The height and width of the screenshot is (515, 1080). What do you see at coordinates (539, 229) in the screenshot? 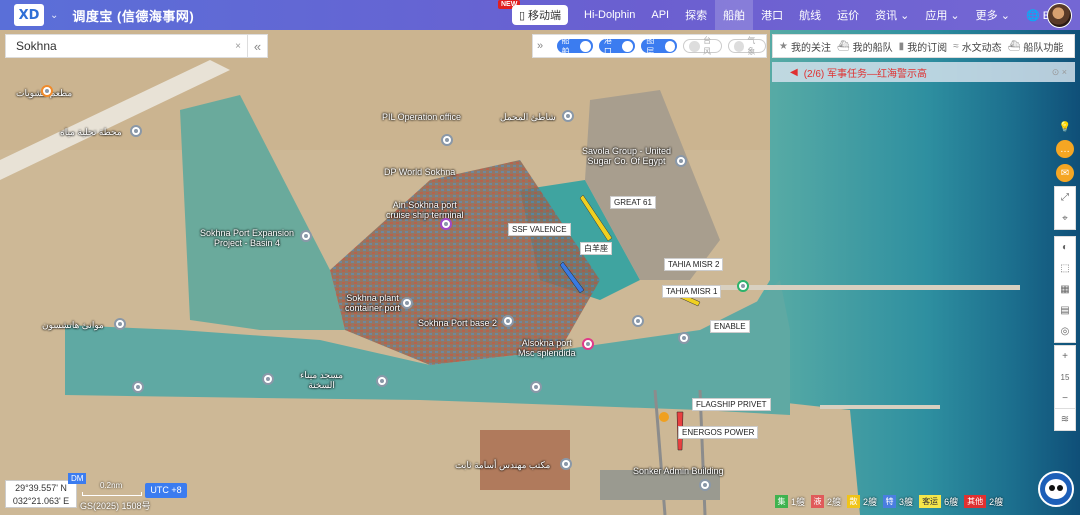
I see `ship-tag-ssf: SSF VALENCE` at bounding box center [539, 229].